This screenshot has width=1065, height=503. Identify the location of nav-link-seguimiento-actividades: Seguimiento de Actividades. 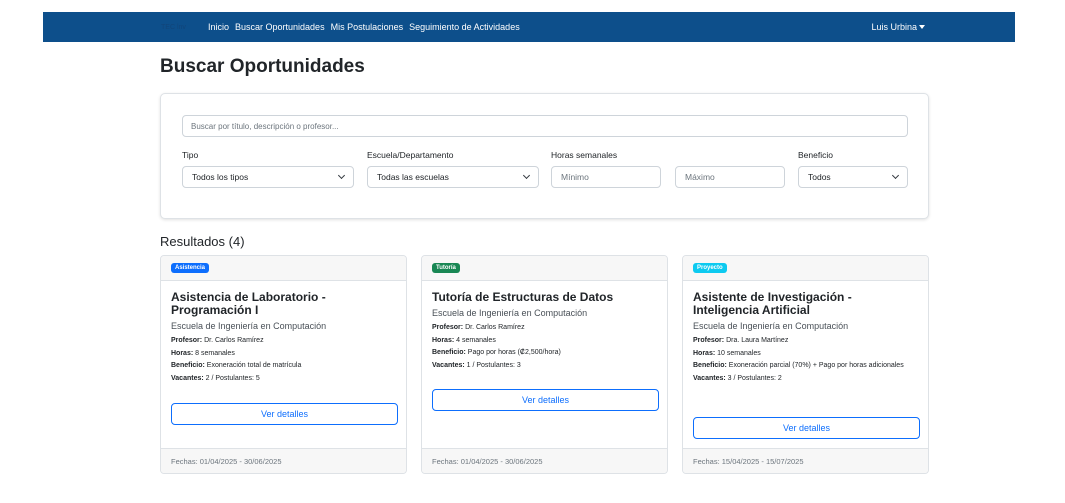
(464, 27).